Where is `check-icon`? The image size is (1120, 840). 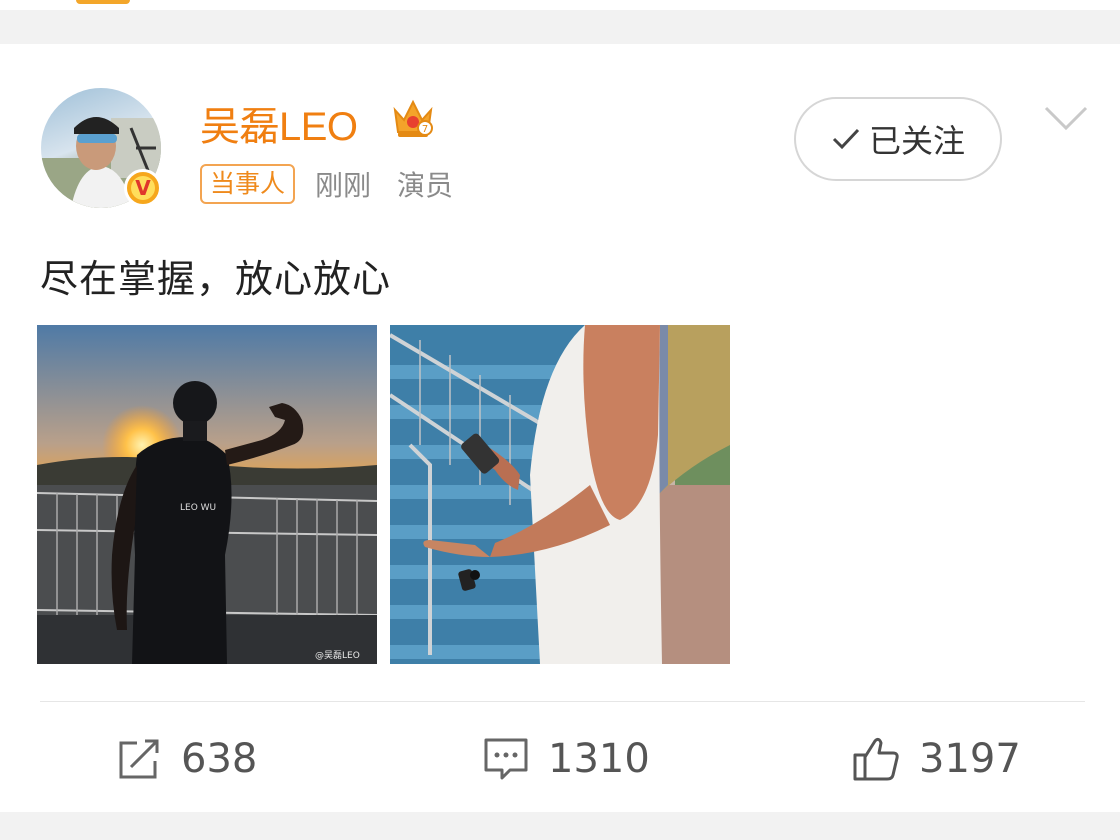
check-icon is located at coordinates (846, 139).